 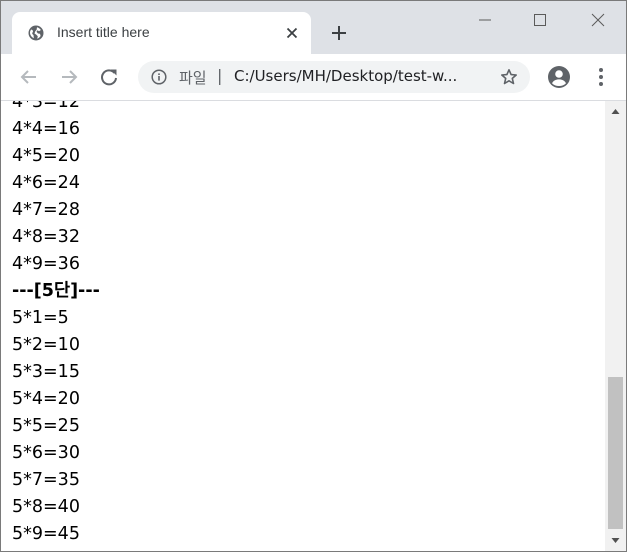 What do you see at coordinates (46, 156) in the screenshot?
I see `multiplication-line: 4*5=20` at bounding box center [46, 156].